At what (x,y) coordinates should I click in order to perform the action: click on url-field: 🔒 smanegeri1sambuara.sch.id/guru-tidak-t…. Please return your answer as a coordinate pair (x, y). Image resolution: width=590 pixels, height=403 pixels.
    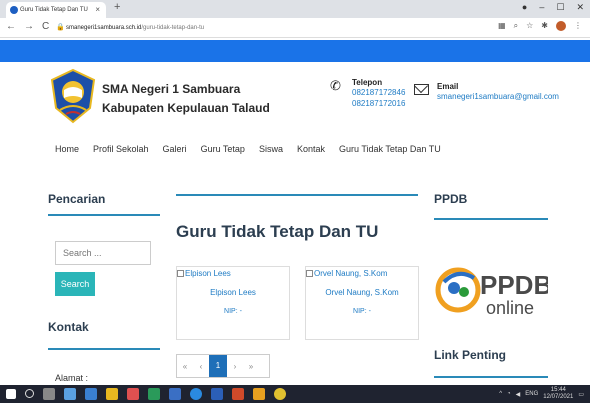
    Looking at the image, I should click on (276, 28).